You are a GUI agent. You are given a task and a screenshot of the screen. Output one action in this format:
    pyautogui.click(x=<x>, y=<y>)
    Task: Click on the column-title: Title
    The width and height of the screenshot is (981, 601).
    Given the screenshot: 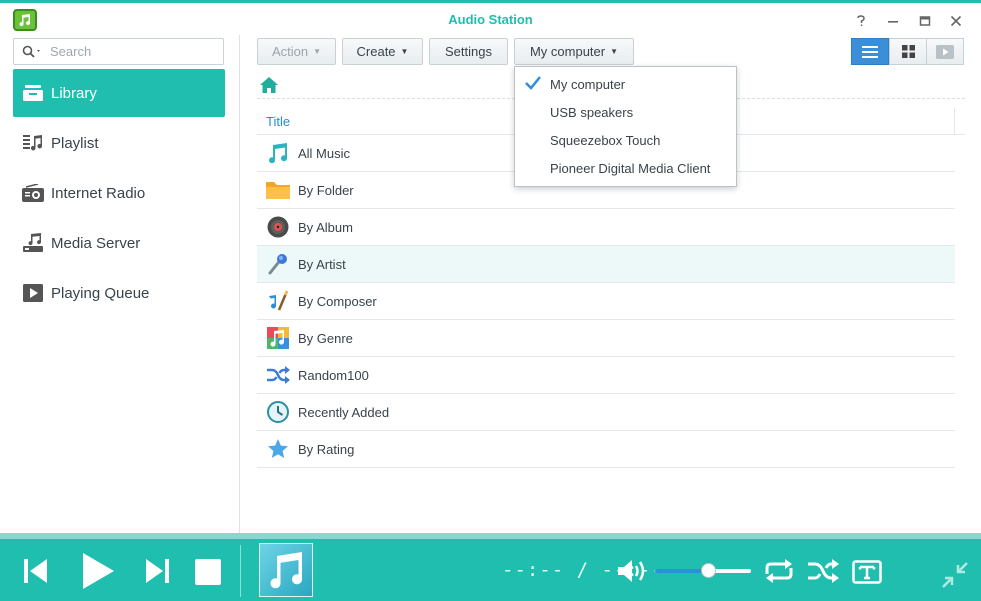 What is the action you would take?
    pyautogui.click(x=278, y=121)
    